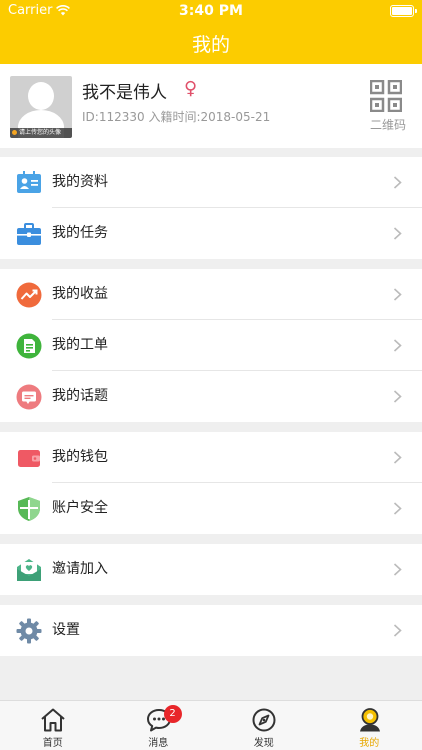 The image size is (422, 750). What do you see at coordinates (211, 32) in the screenshot?
I see `nav-header: Carrier 3:40 PM 我的` at bounding box center [211, 32].